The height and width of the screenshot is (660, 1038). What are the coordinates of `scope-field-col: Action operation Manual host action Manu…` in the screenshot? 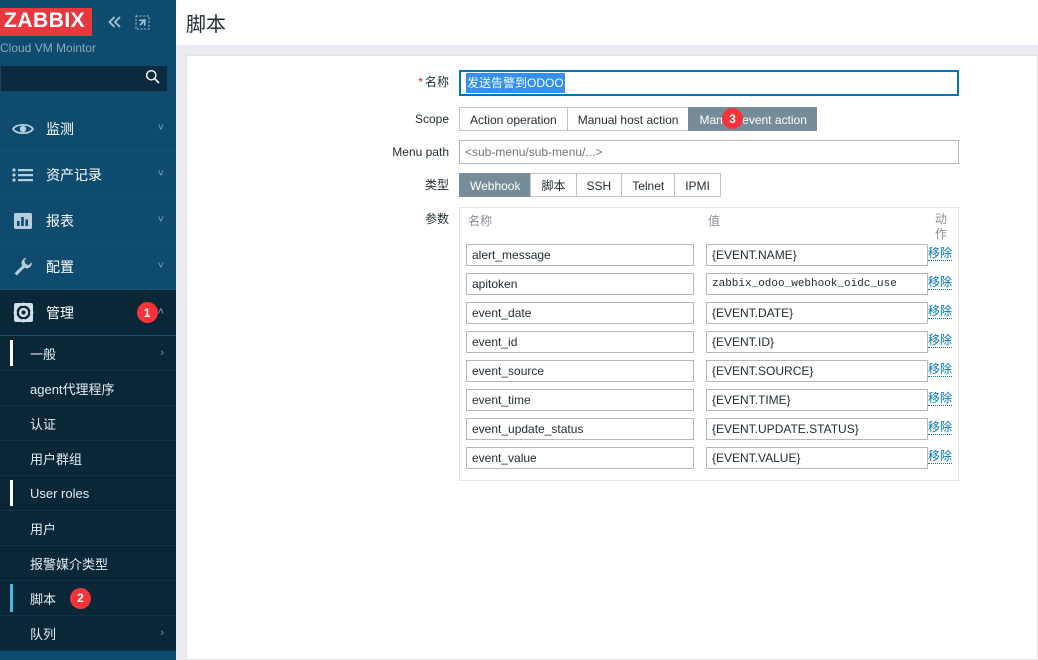 It's located at (748, 119).